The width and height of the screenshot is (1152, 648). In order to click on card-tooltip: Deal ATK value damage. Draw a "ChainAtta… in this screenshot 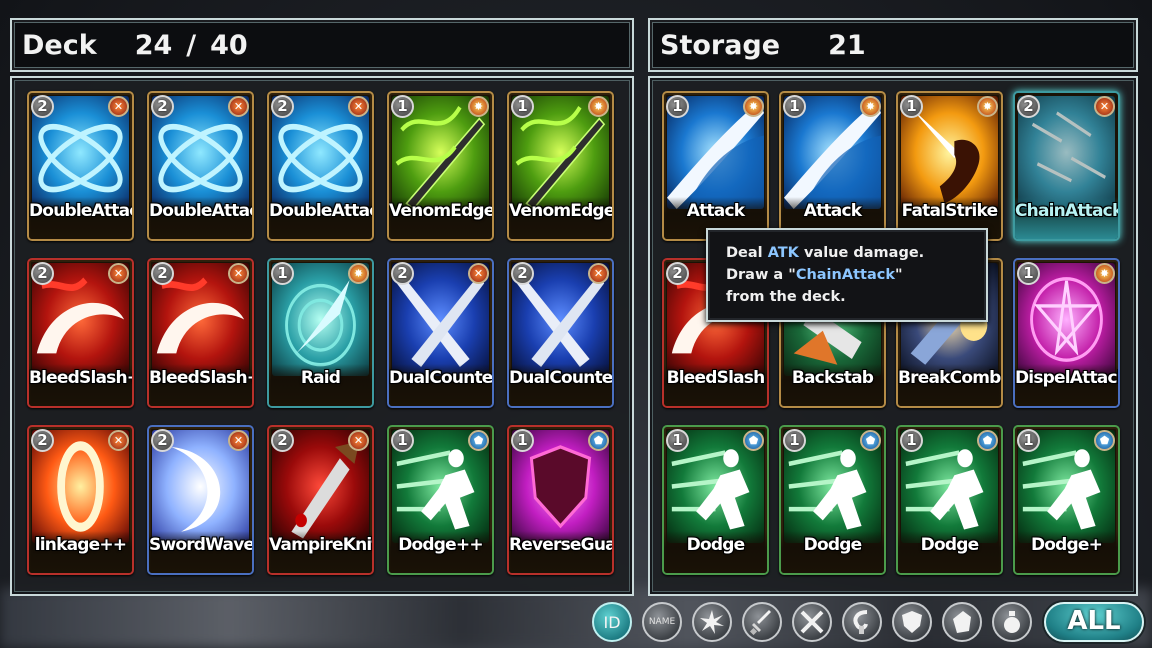, I will do `click(847, 275)`.